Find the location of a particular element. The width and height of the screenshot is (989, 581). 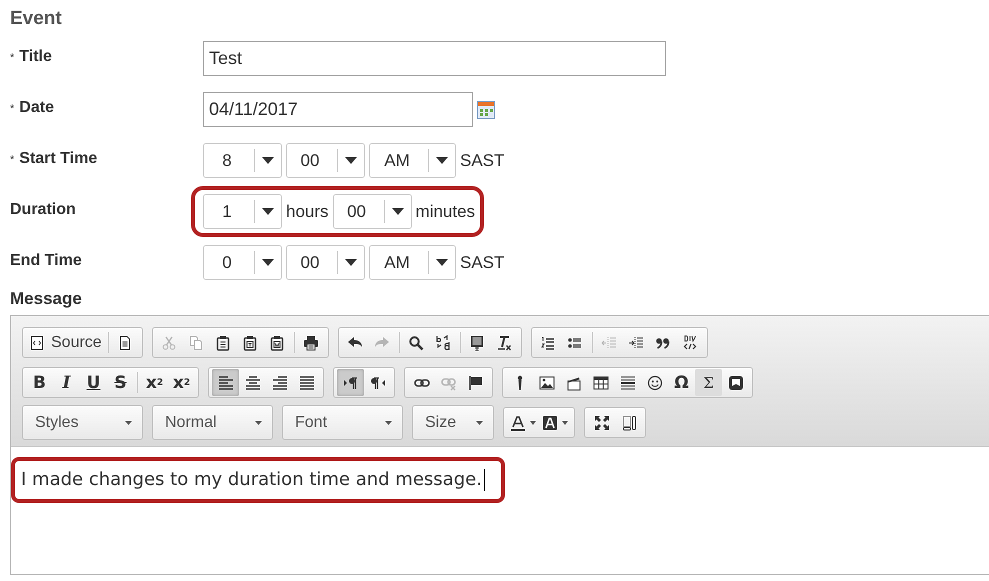

dropdown: Size is located at coordinates (453, 422).